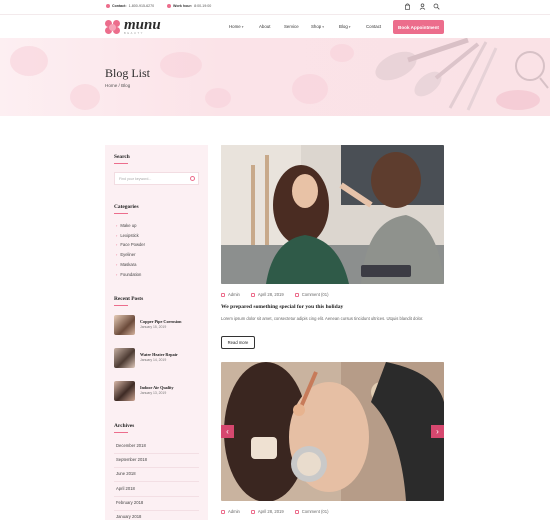  What do you see at coordinates (236, 26) in the screenshot?
I see `nav-home: Home ▾` at bounding box center [236, 26].